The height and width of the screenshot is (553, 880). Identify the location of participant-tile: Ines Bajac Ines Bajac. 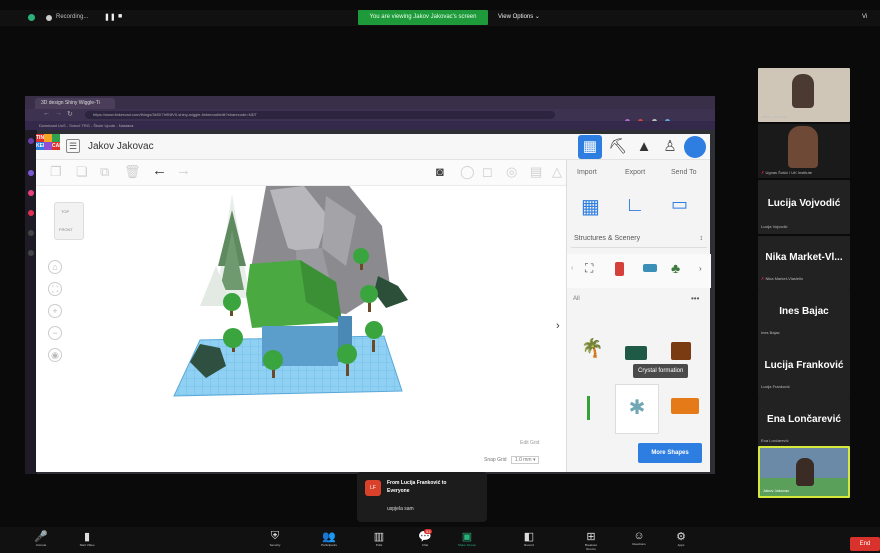
(804, 317).